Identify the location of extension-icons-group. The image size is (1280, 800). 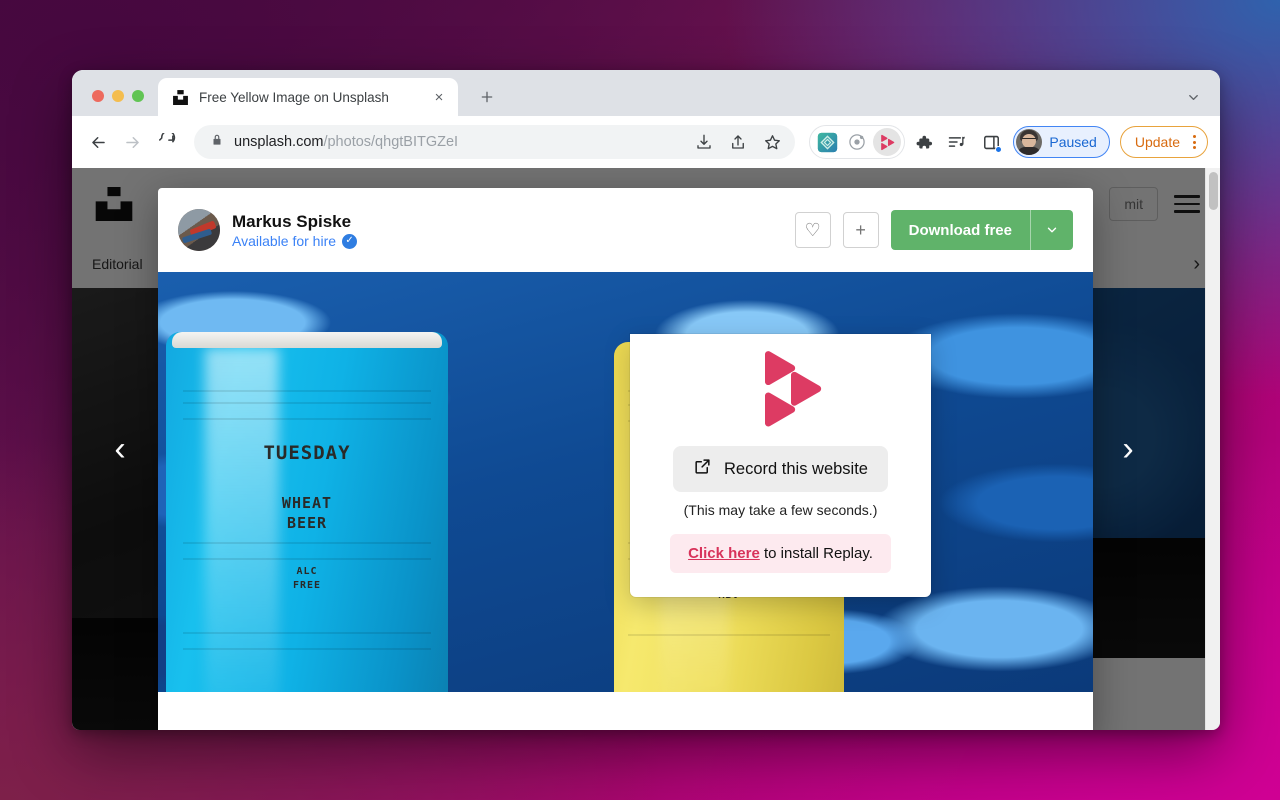
(857, 142).